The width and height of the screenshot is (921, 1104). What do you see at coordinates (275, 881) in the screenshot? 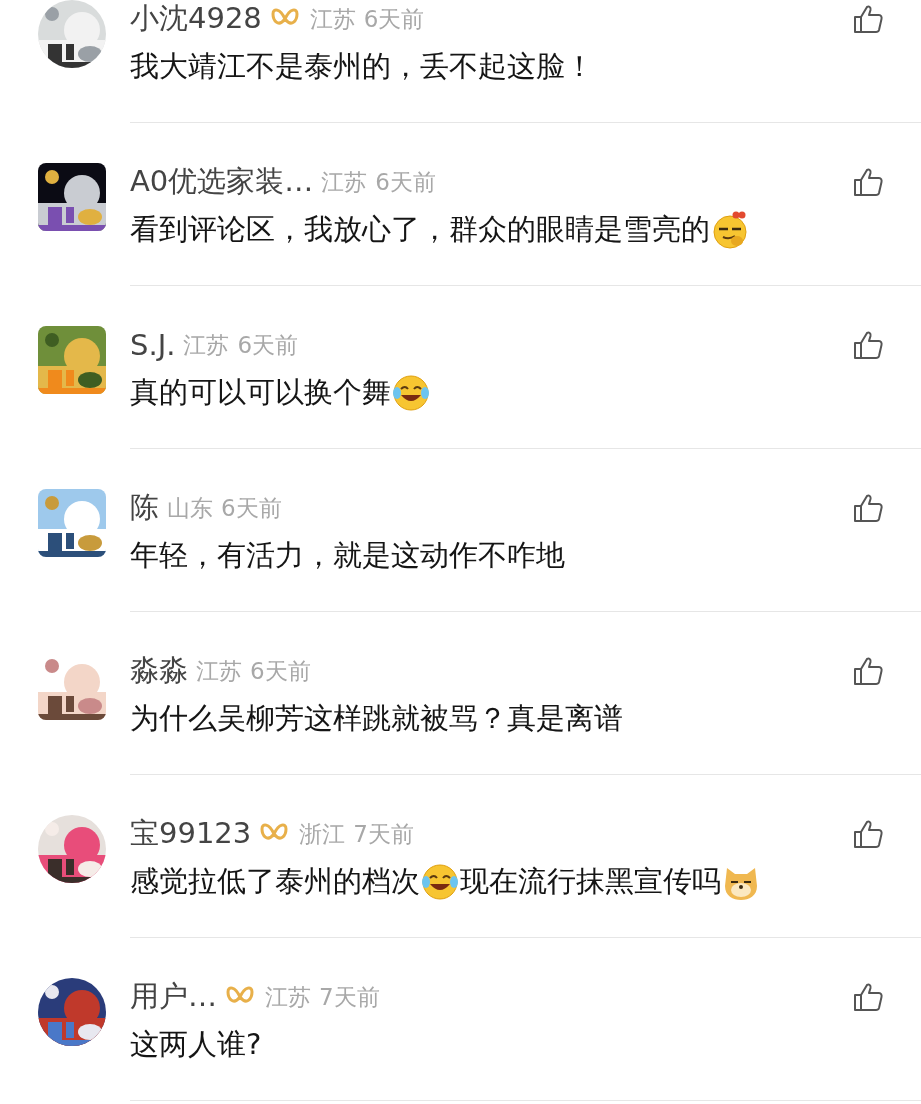
I see `comment-text: 感觉拉低了泰州的档次` at bounding box center [275, 881].